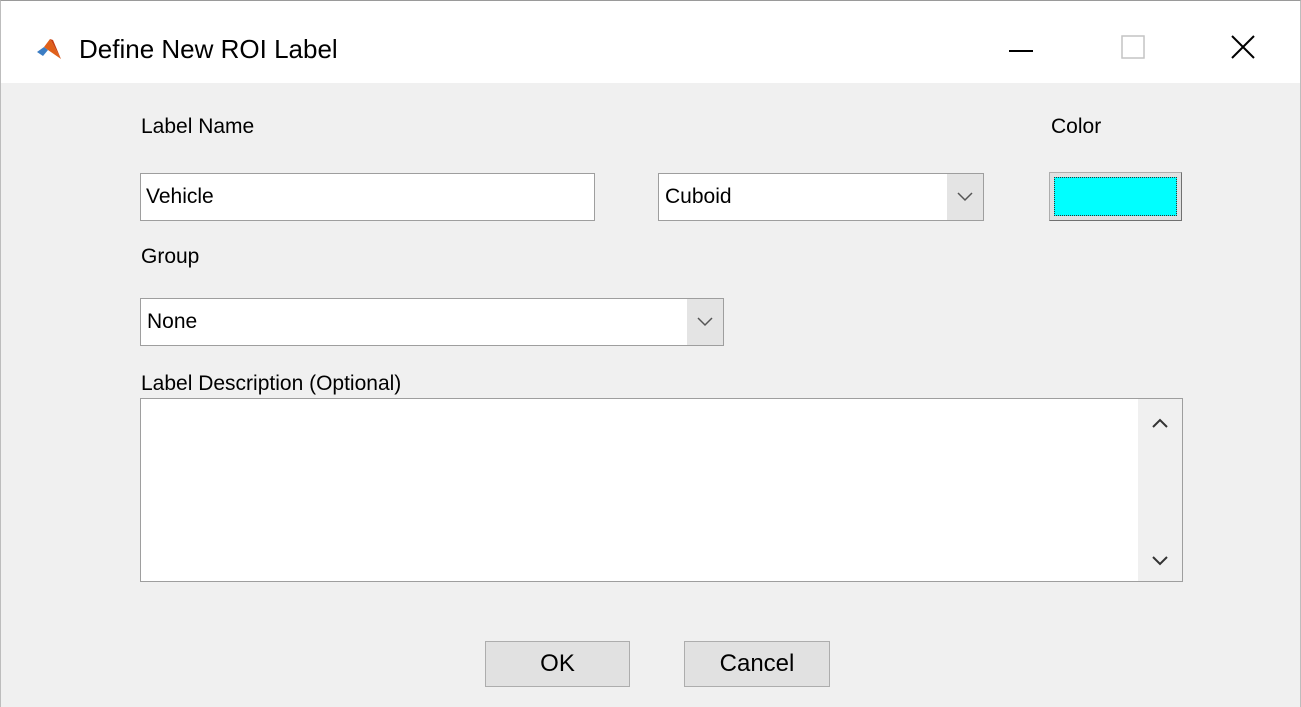  Describe the element at coordinates (172, 321) in the screenshot. I see `group-value: None` at that location.